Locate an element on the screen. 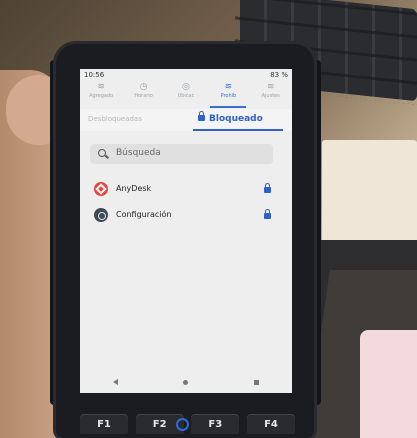 This screenshot has width=417, height=438. tab-locked: Bloqueado is located at coordinates (230, 117).